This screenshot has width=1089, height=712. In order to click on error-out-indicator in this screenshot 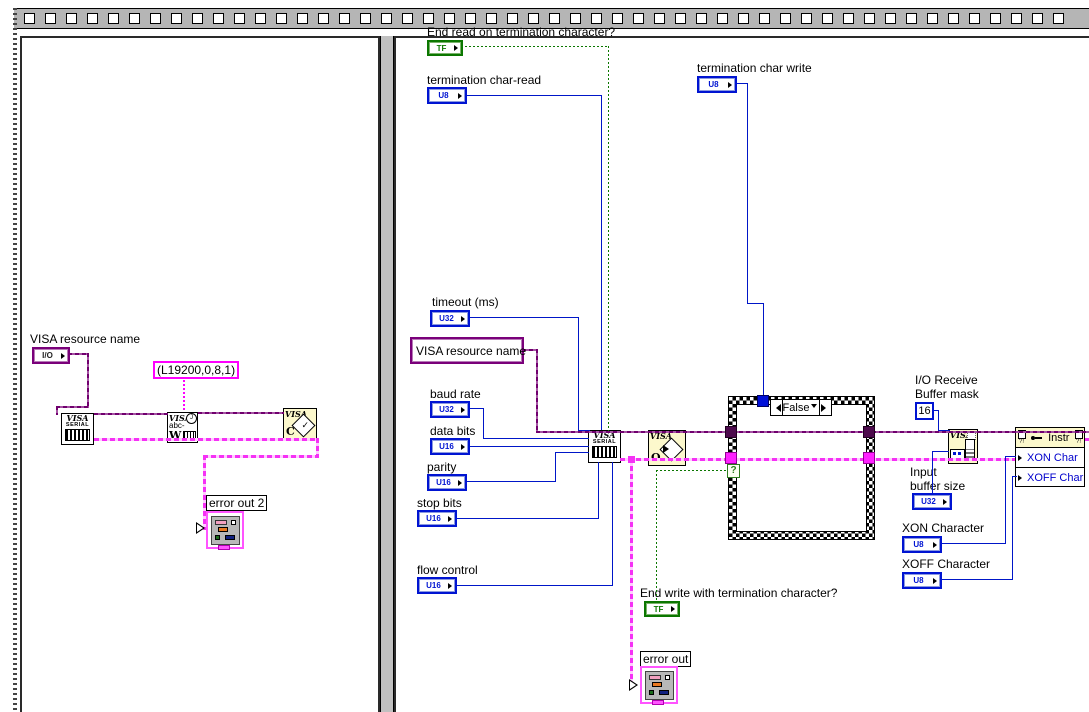, I will do `click(659, 685)`.